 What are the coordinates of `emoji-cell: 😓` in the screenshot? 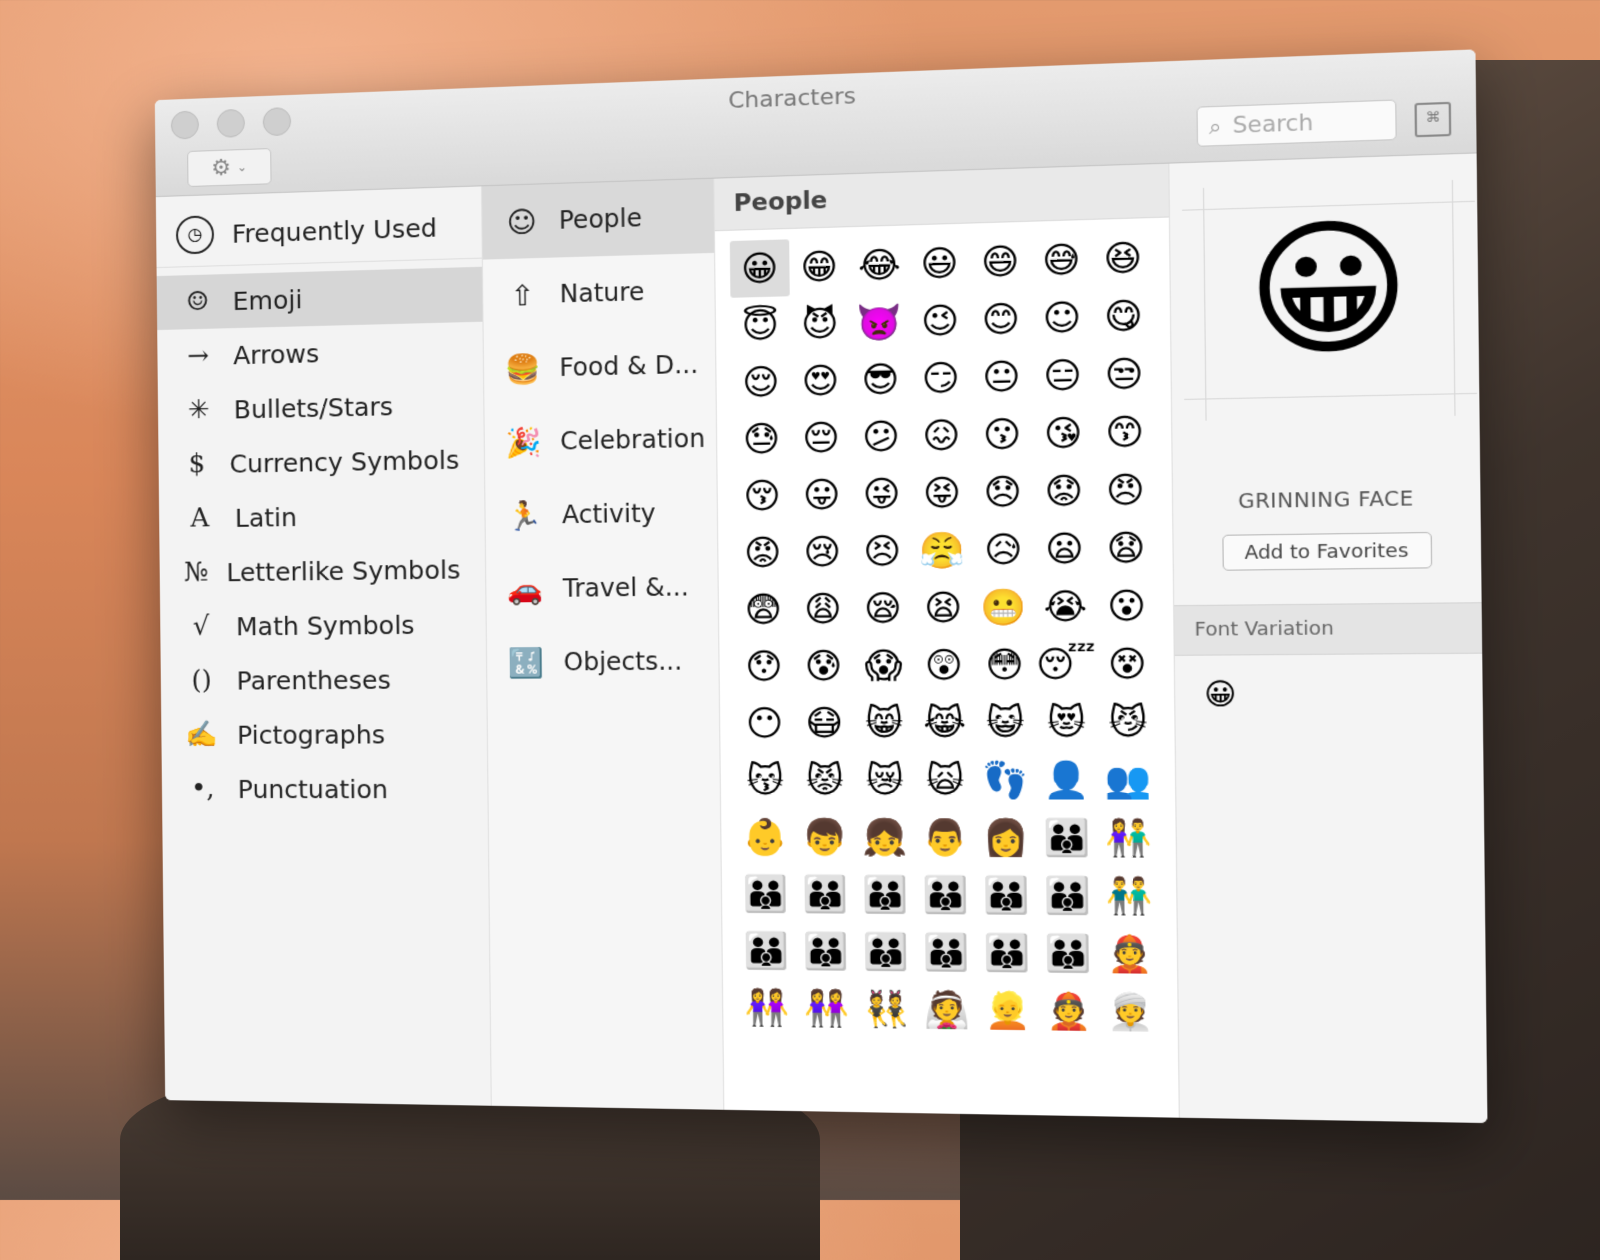 It's located at (762, 439).